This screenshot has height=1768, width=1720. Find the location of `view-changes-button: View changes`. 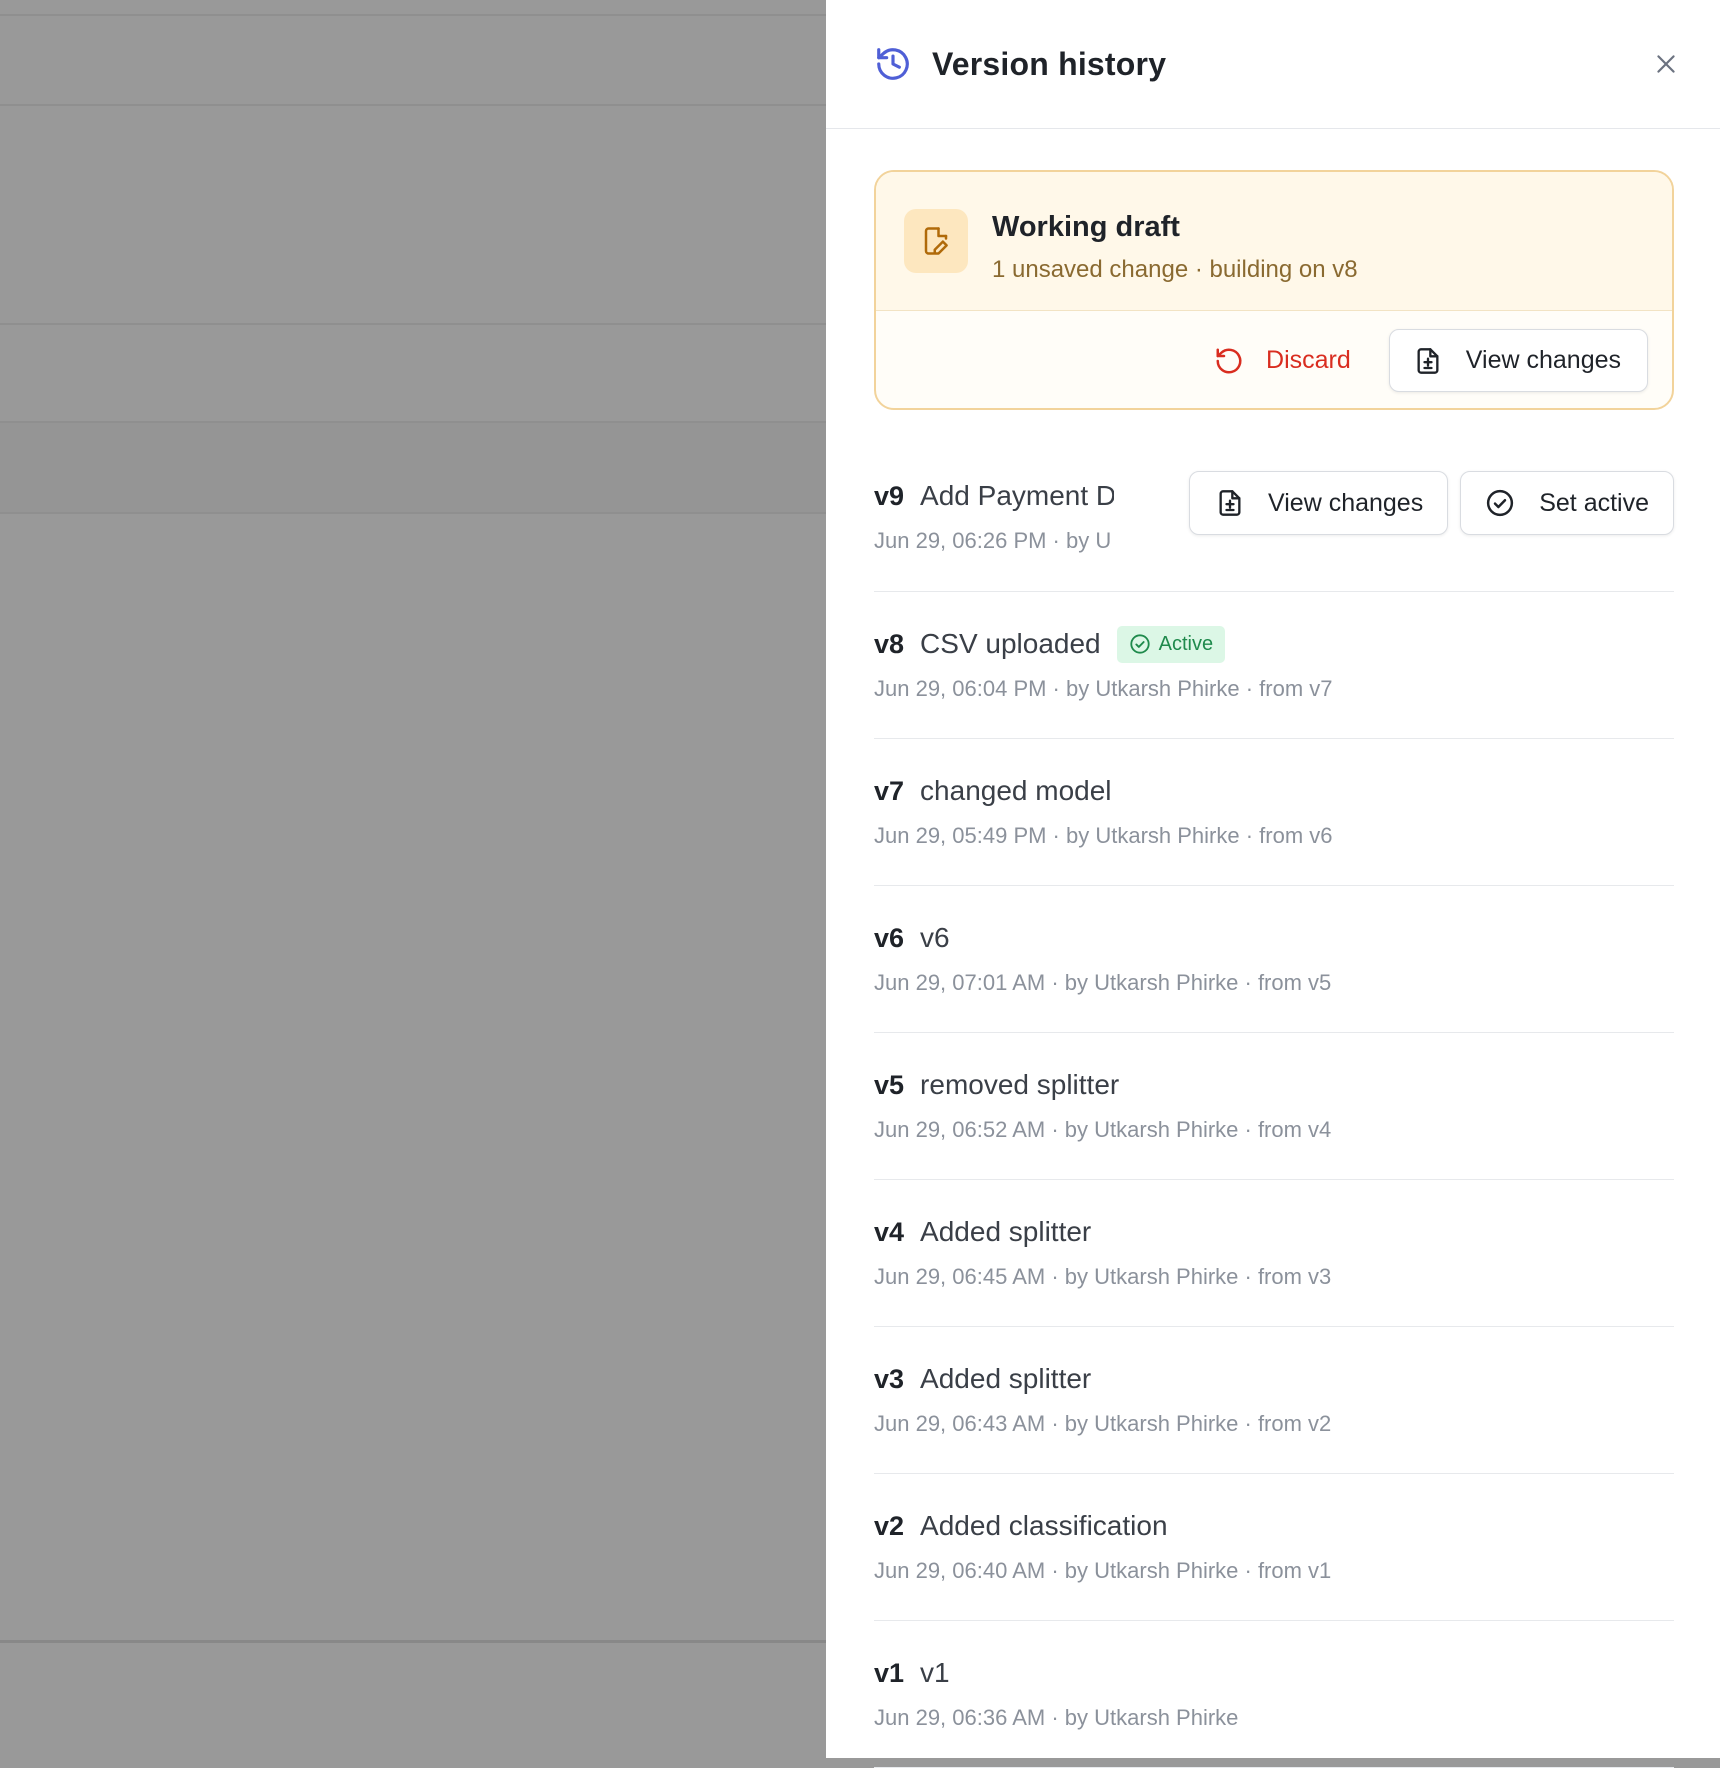

view-changes-button: View changes is located at coordinates (1319, 503).